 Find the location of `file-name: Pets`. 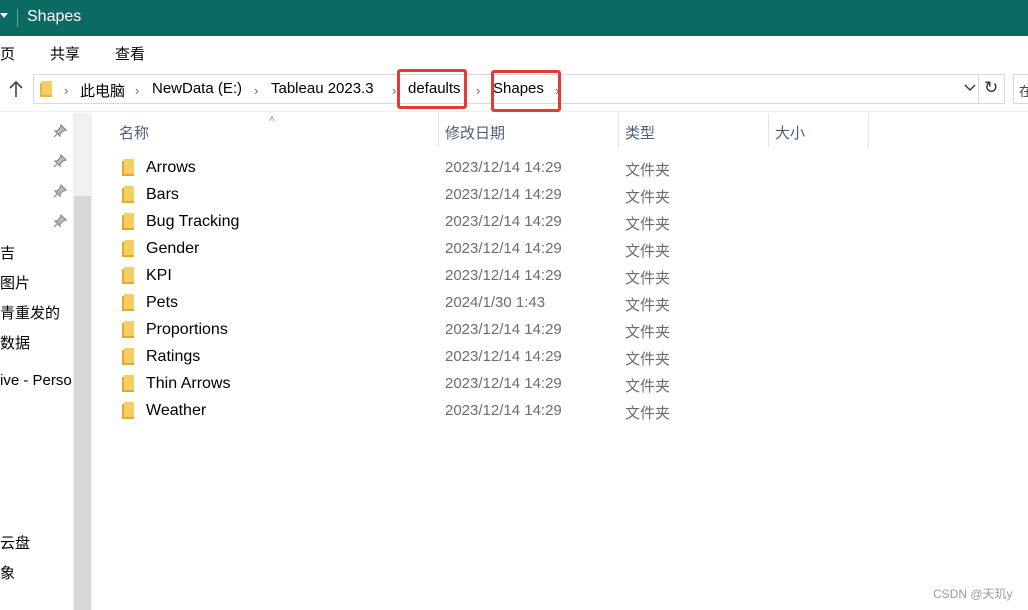

file-name: Pets is located at coordinates (162, 302).